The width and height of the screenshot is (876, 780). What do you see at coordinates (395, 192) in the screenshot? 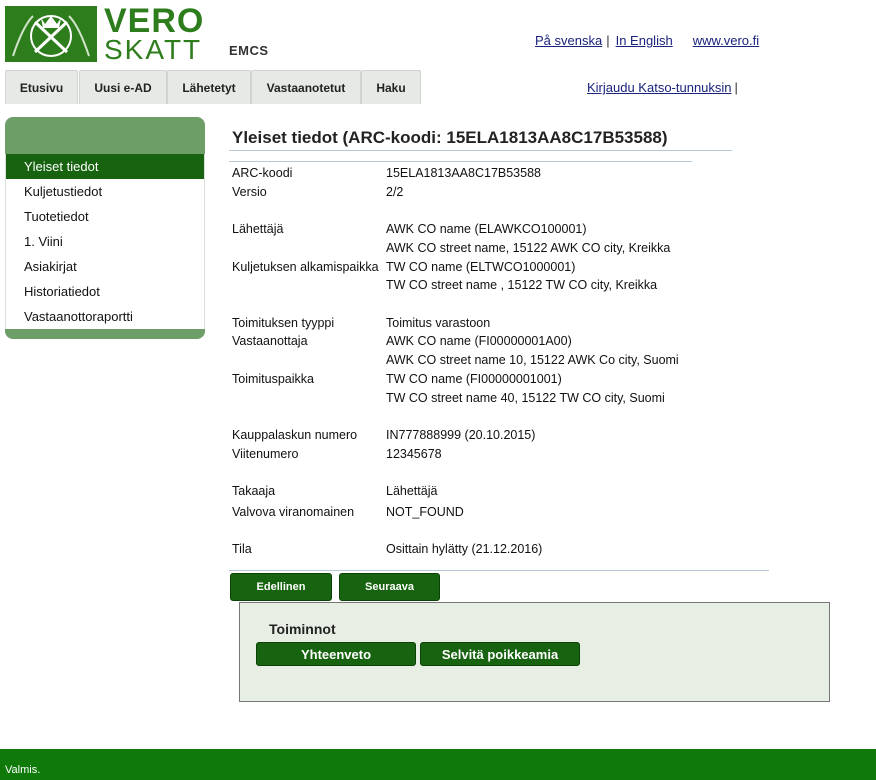
I see `value-version: 2/2` at bounding box center [395, 192].